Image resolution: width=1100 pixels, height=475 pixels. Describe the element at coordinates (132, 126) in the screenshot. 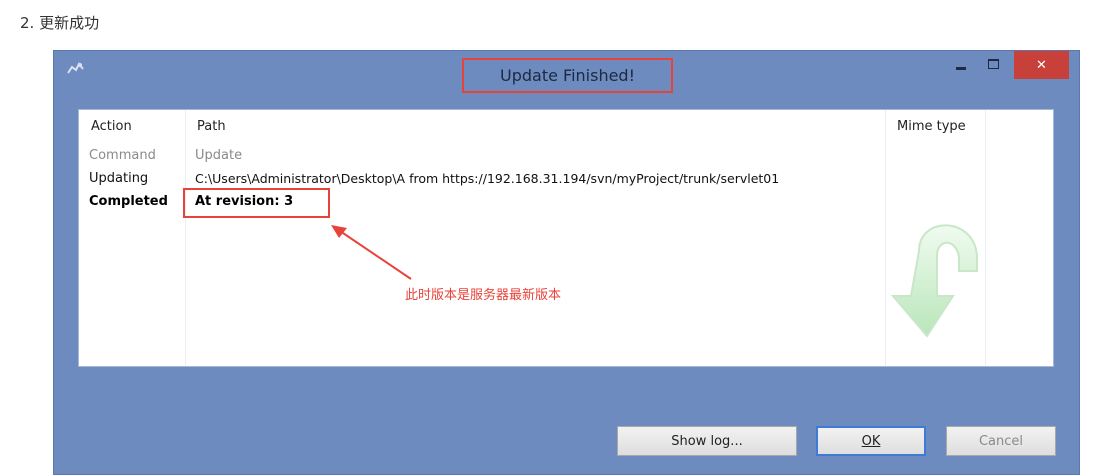

I see `column-header-action: Action` at that location.